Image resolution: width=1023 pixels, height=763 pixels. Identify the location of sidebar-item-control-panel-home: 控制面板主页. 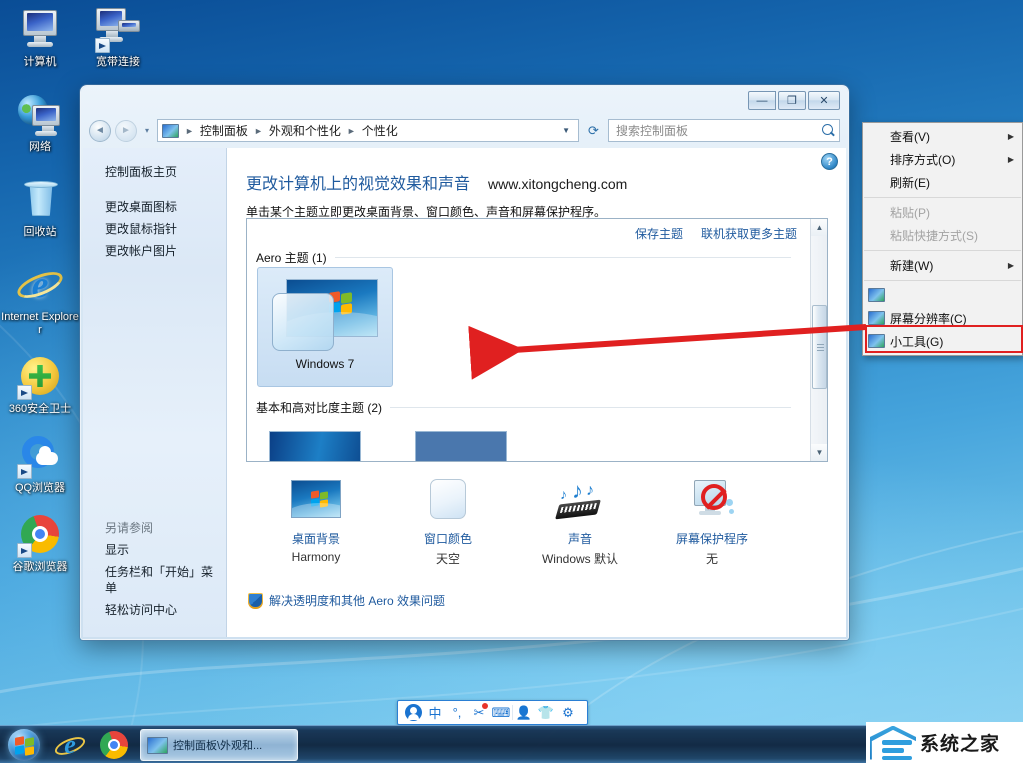
(154, 172).